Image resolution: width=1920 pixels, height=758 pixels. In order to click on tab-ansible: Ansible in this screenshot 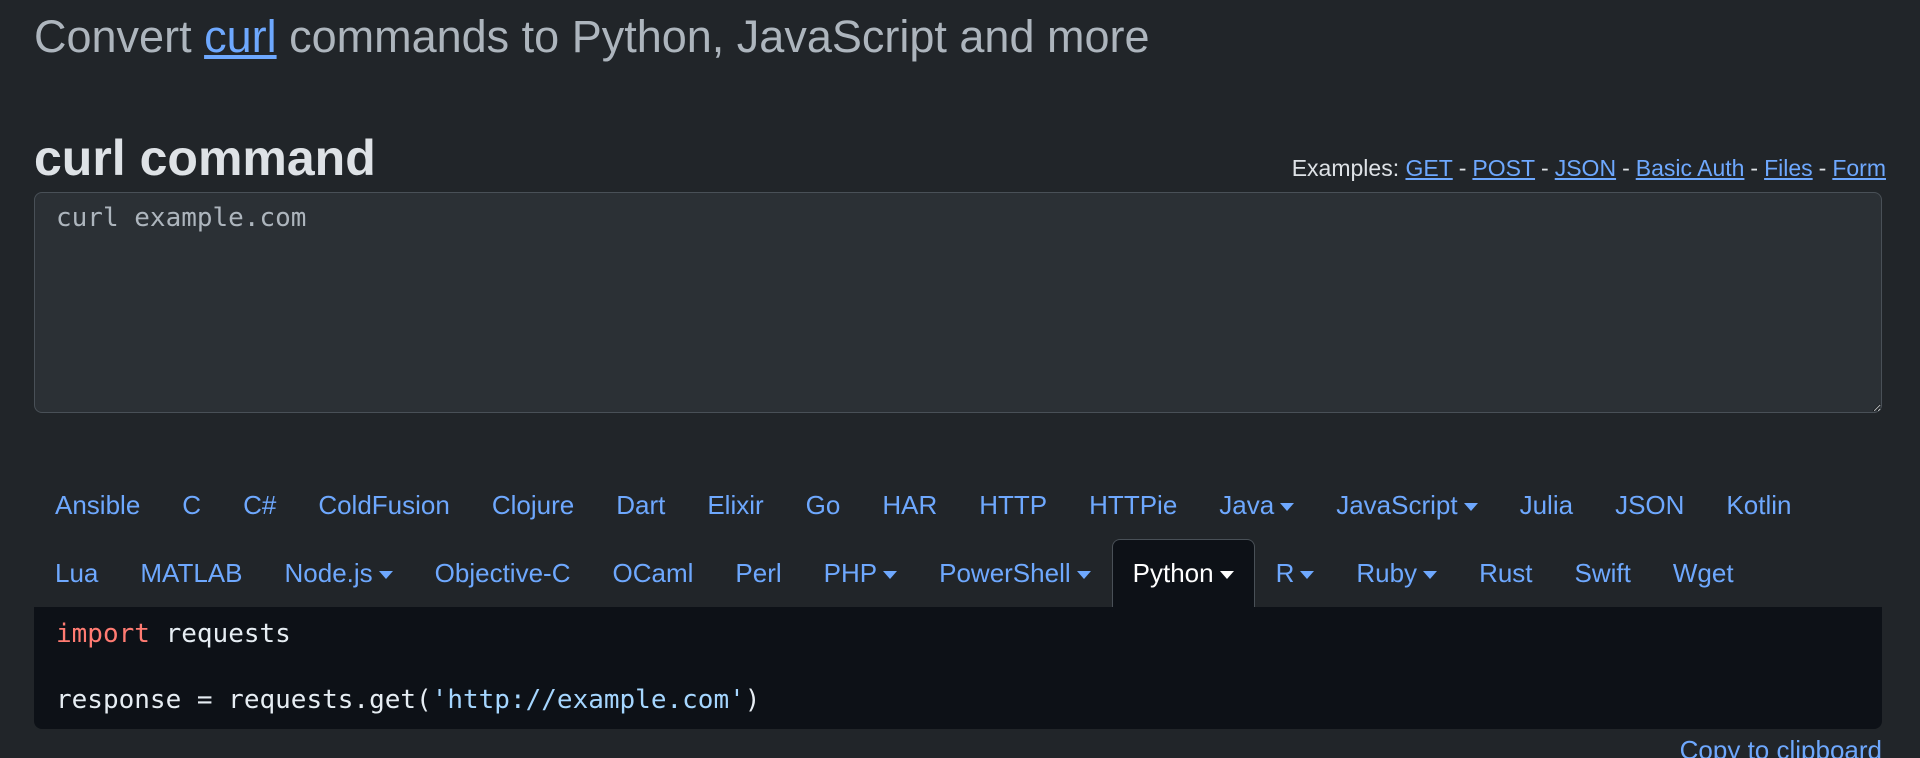, I will do `click(97, 505)`.